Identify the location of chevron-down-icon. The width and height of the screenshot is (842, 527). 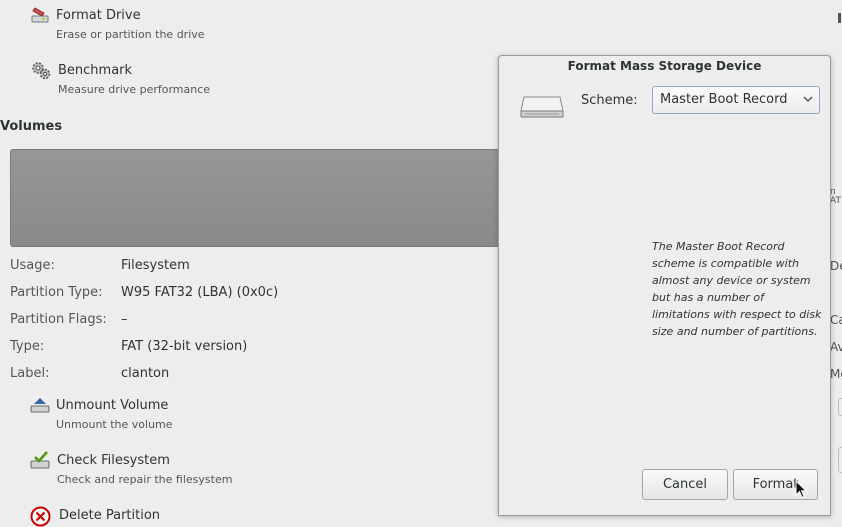
(808, 100).